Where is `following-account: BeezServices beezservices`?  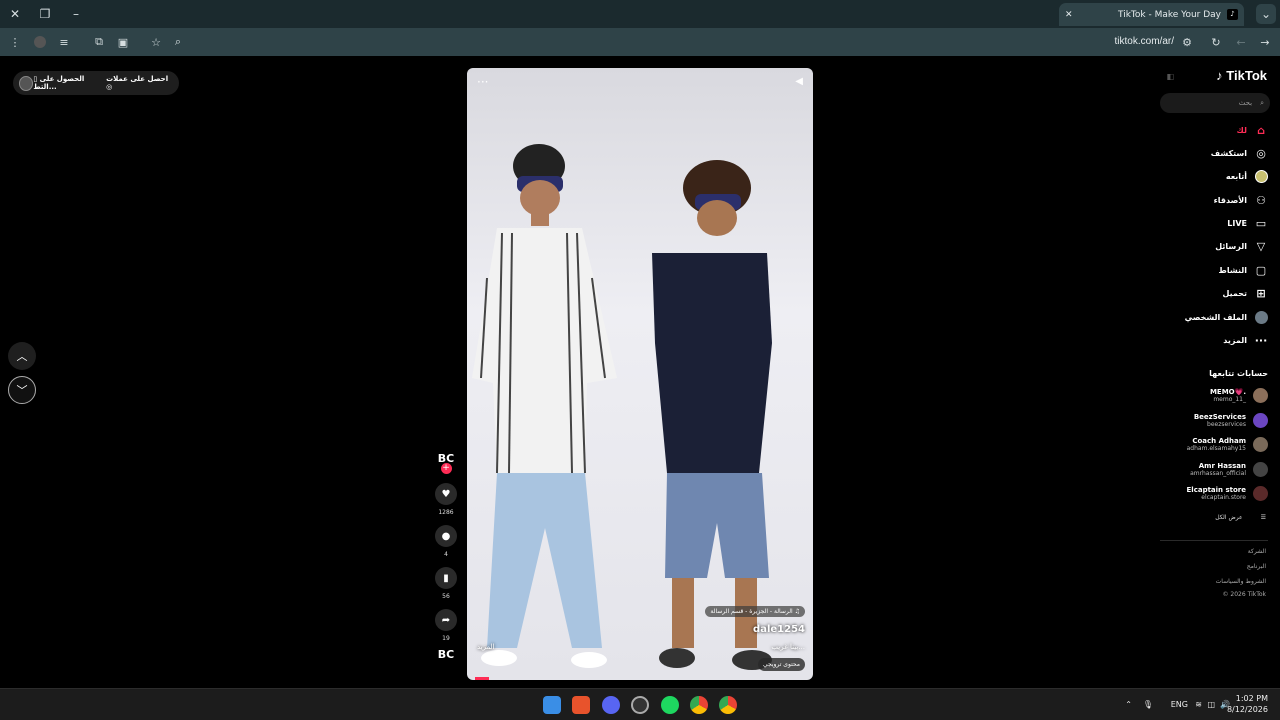 following-account: BeezServices beezservices is located at coordinates (1231, 420).